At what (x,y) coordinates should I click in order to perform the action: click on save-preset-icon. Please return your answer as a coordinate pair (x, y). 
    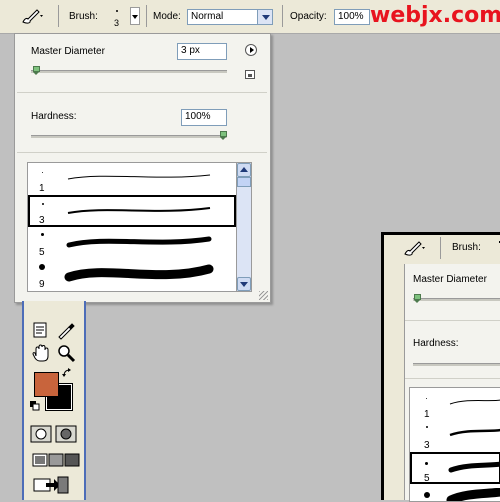
    Looking at the image, I should click on (250, 74).